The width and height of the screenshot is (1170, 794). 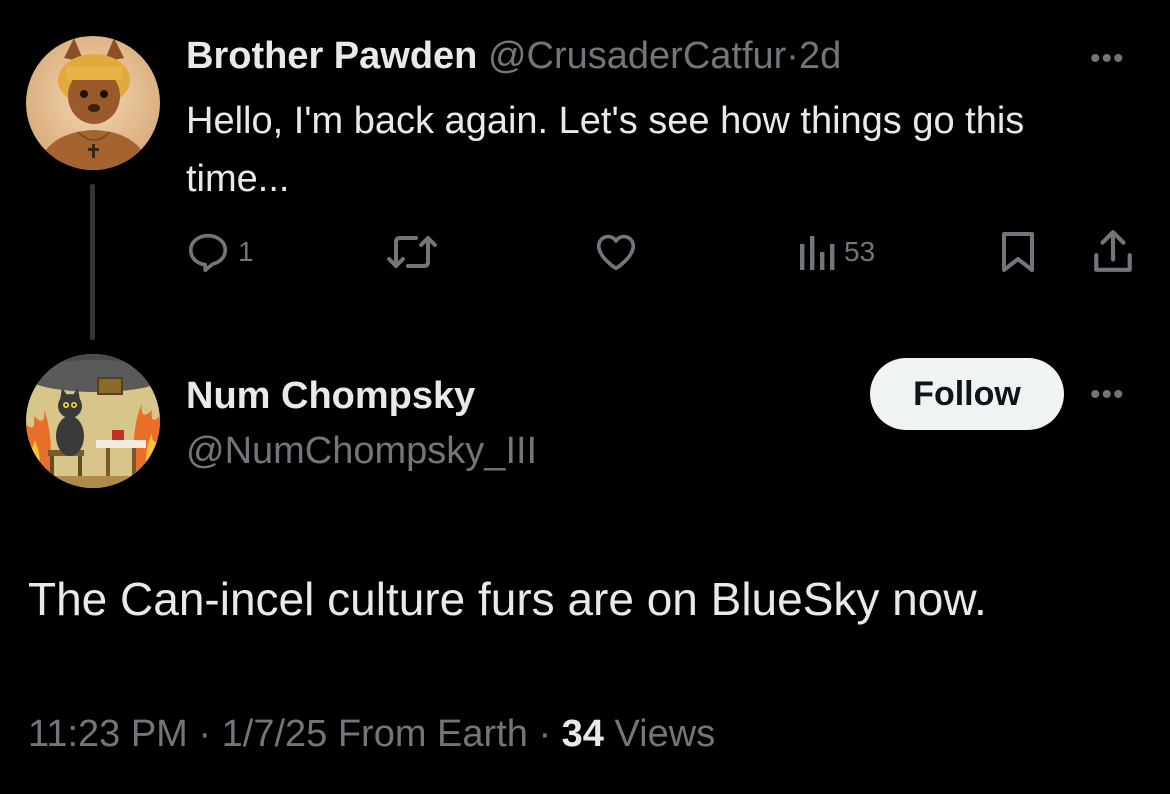 I want to click on handle: @NumChompsky_III, so click(x=361, y=451).